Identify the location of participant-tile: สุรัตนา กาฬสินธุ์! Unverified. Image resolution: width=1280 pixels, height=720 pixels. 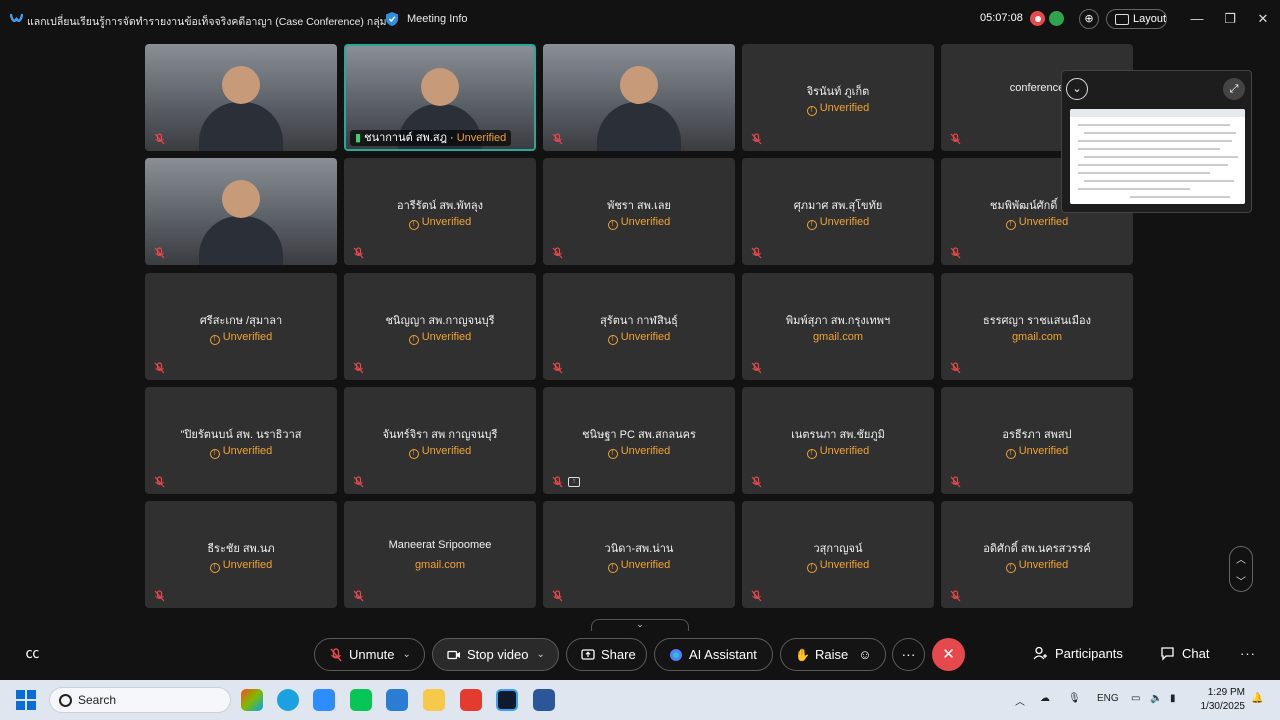
(639, 326).